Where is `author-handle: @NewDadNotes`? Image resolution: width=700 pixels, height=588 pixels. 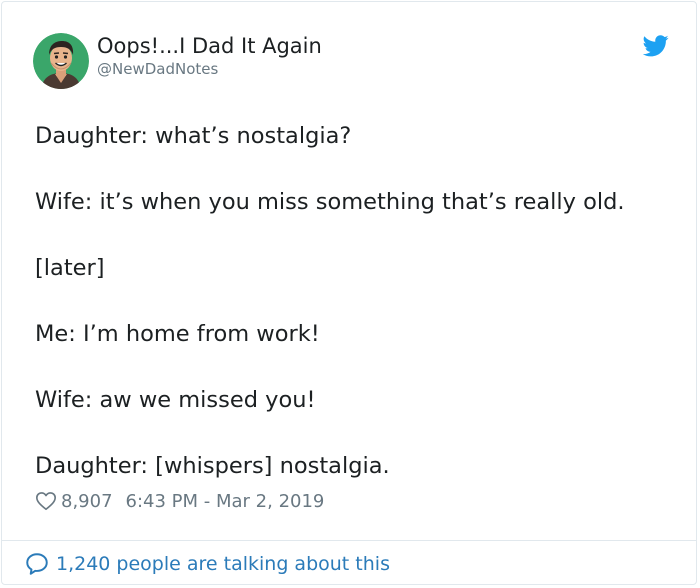
author-handle: @NewDadNotes is located at coordinates (157, 69).